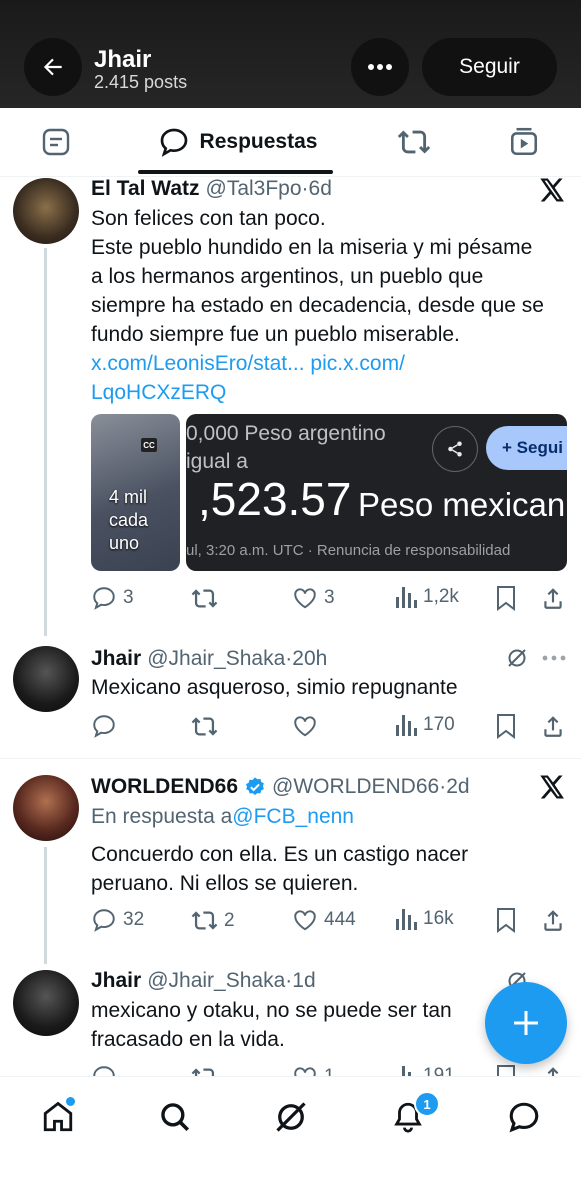 The height and width of the screenshot is (1201, 581). What do you see at coordinates (293, 817) in the screenshot?
I see `reply-to-handle: @FCB_nenn` at bounding box center [293, 817].